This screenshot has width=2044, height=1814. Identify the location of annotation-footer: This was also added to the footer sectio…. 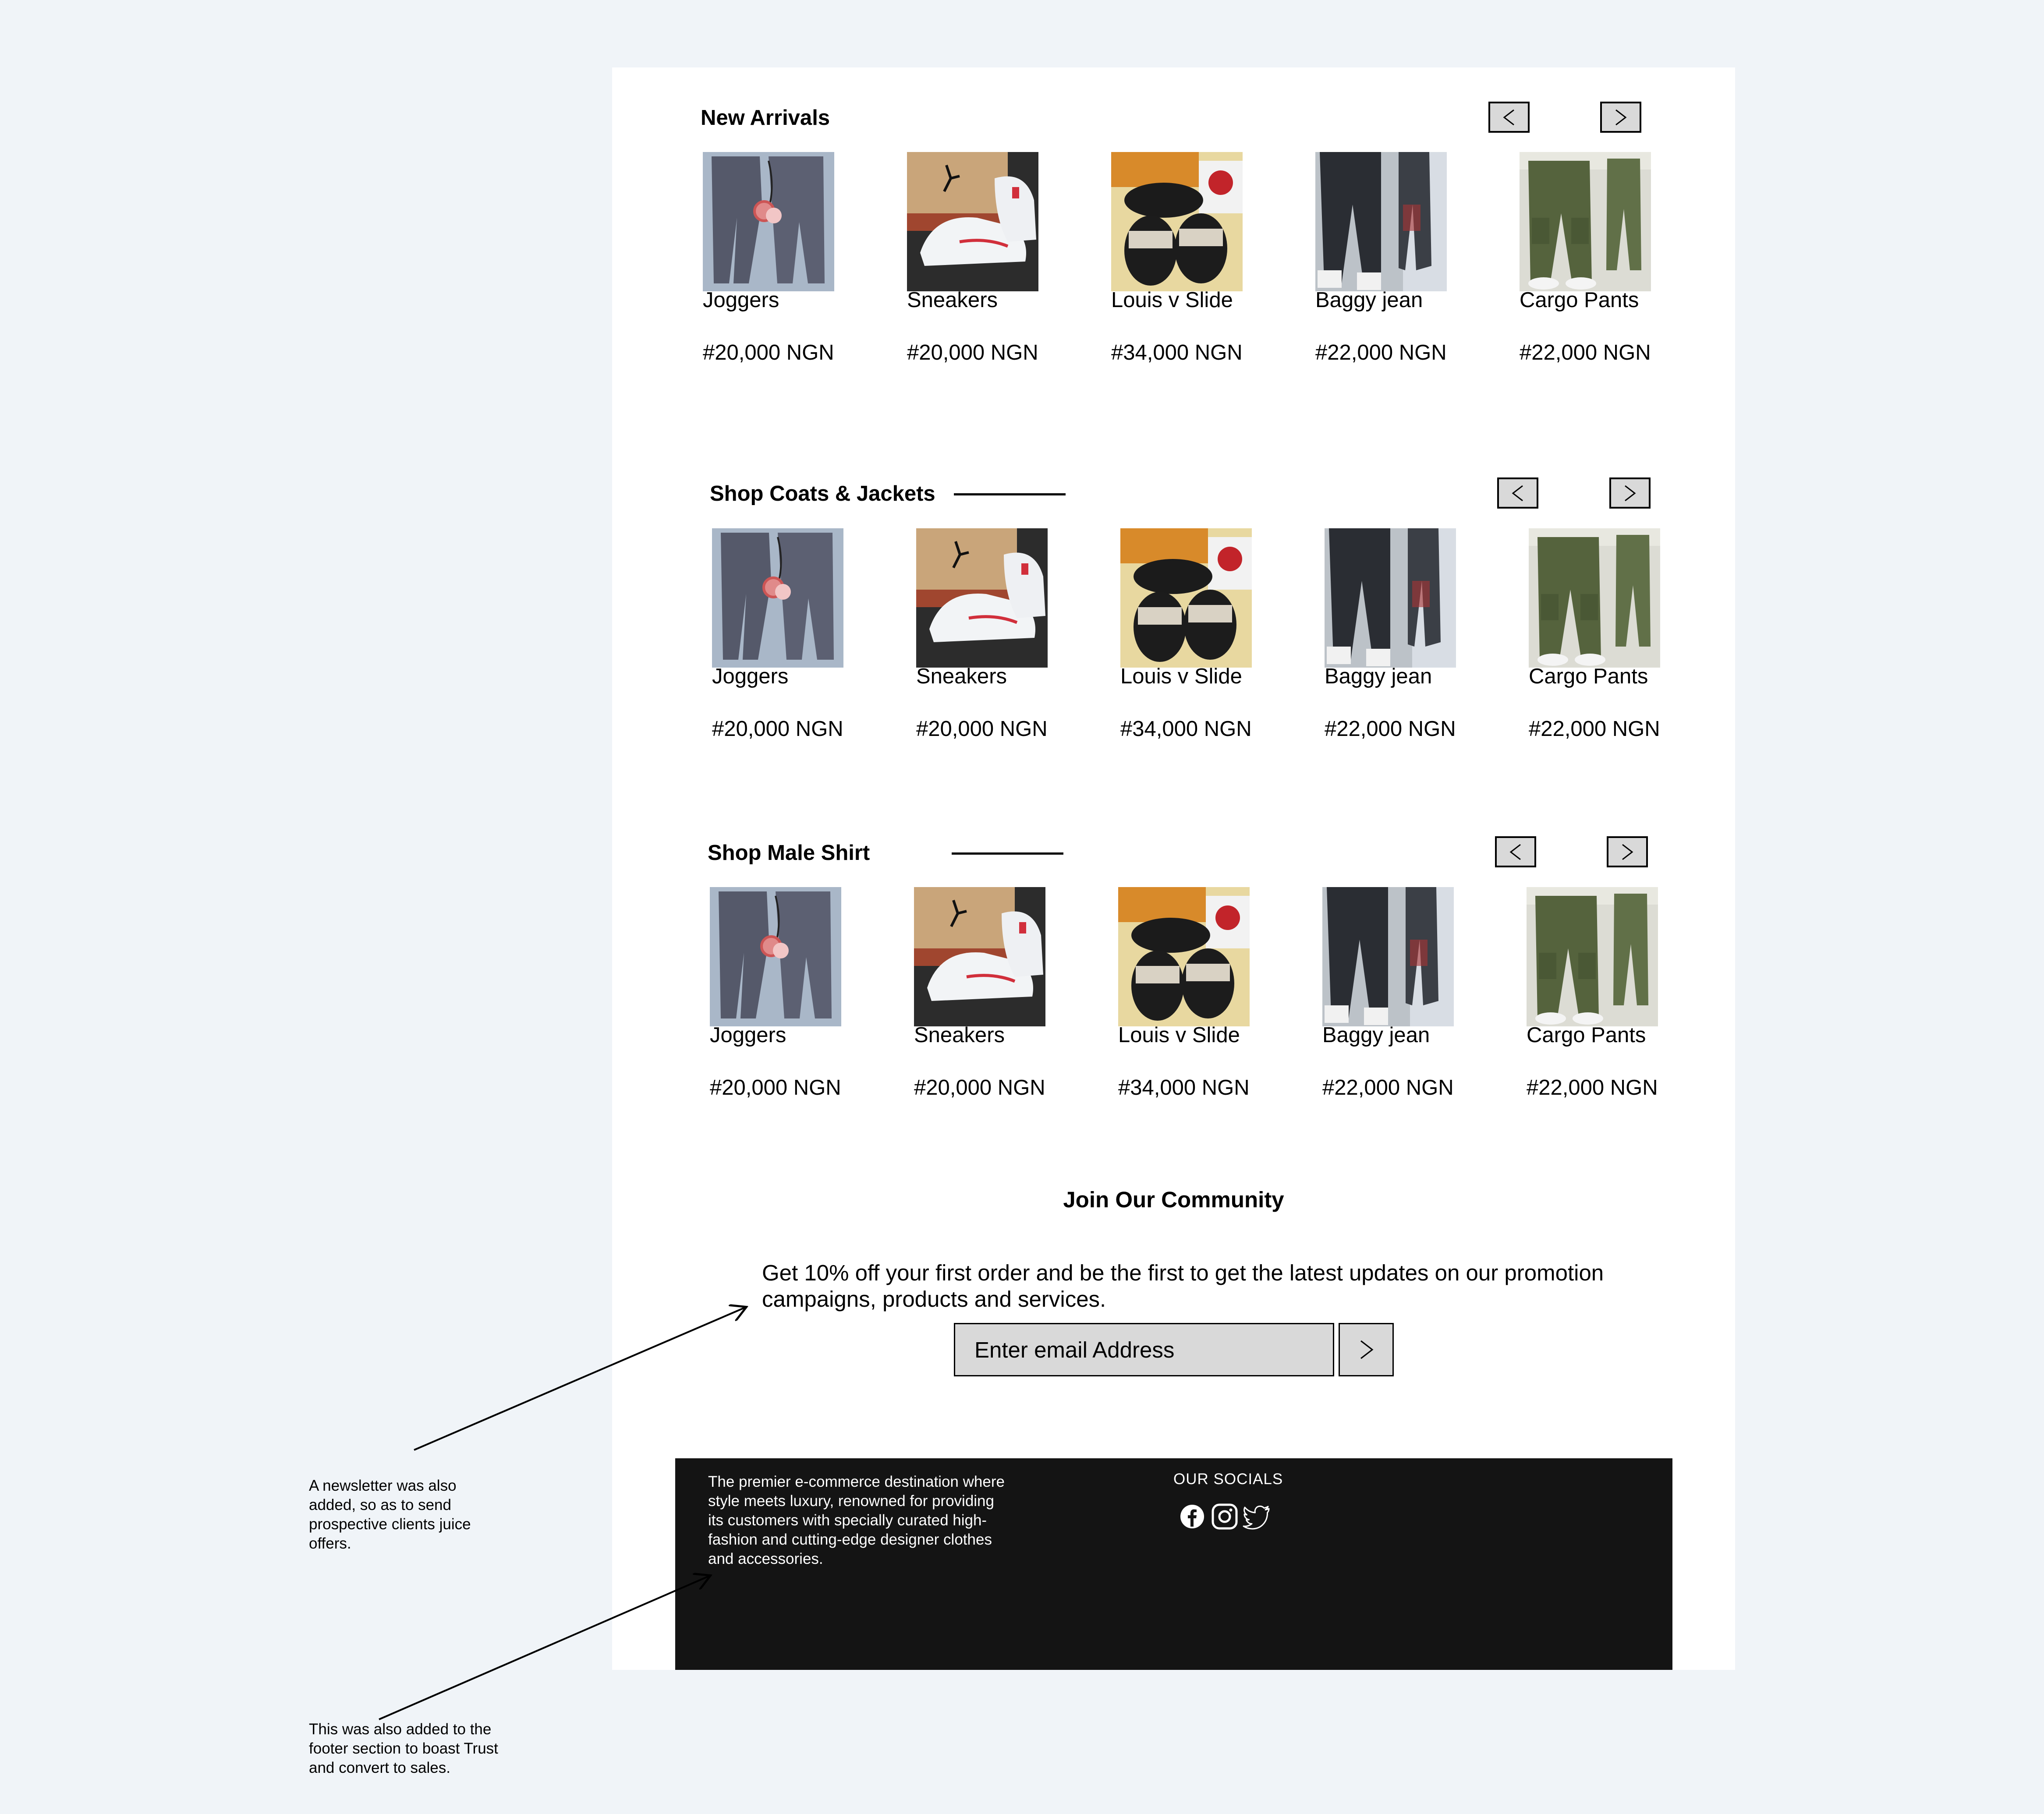
(404, 1748).